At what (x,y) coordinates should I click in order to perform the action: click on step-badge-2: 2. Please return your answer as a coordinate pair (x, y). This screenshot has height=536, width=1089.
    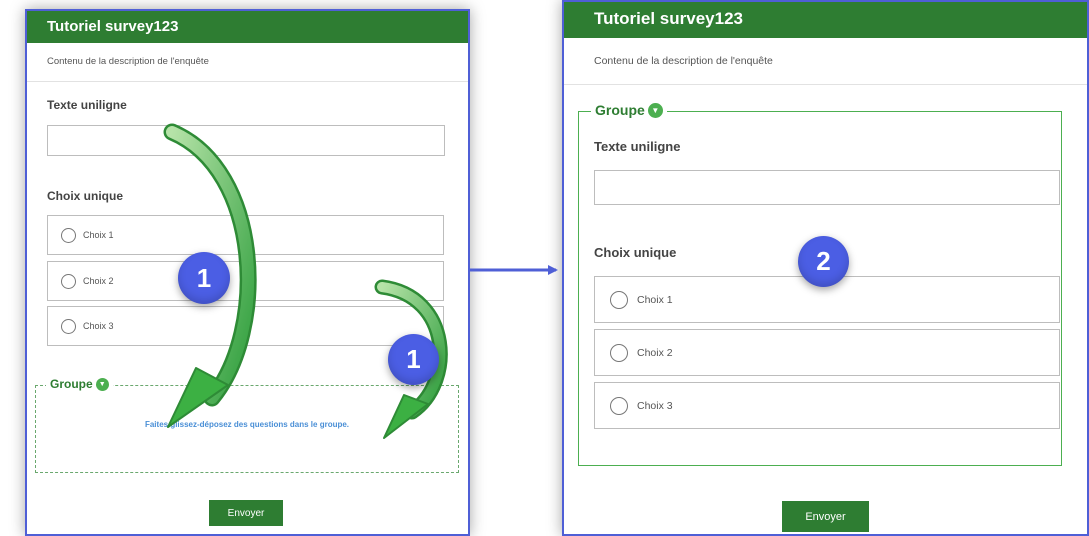
    Looking at the image, I should click on (823, 261).